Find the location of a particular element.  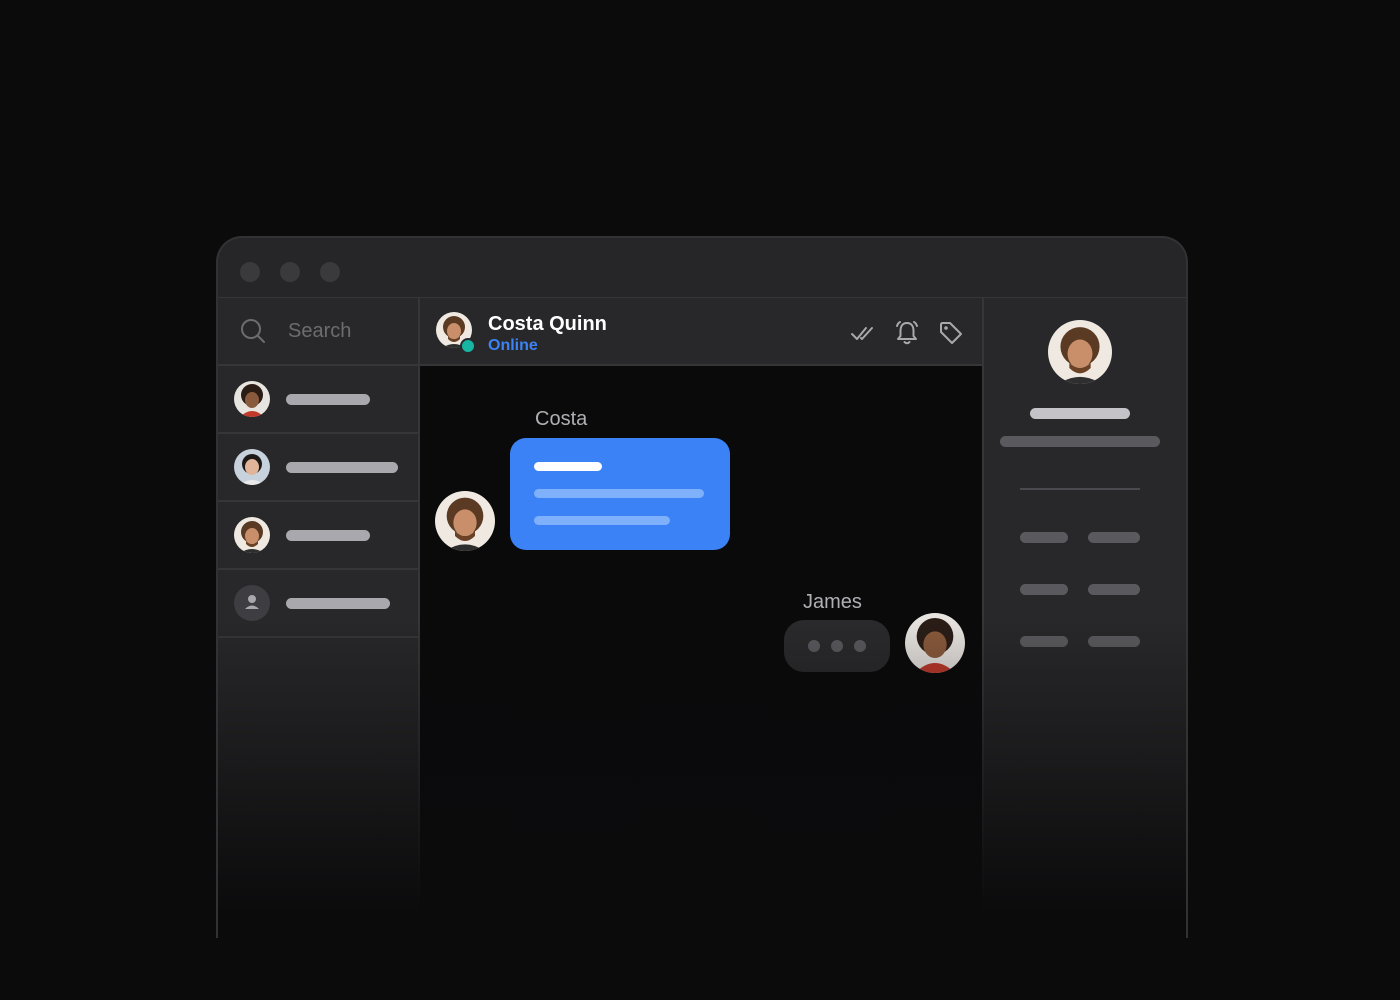

profile-panel is located at coordinates (1085, 618).